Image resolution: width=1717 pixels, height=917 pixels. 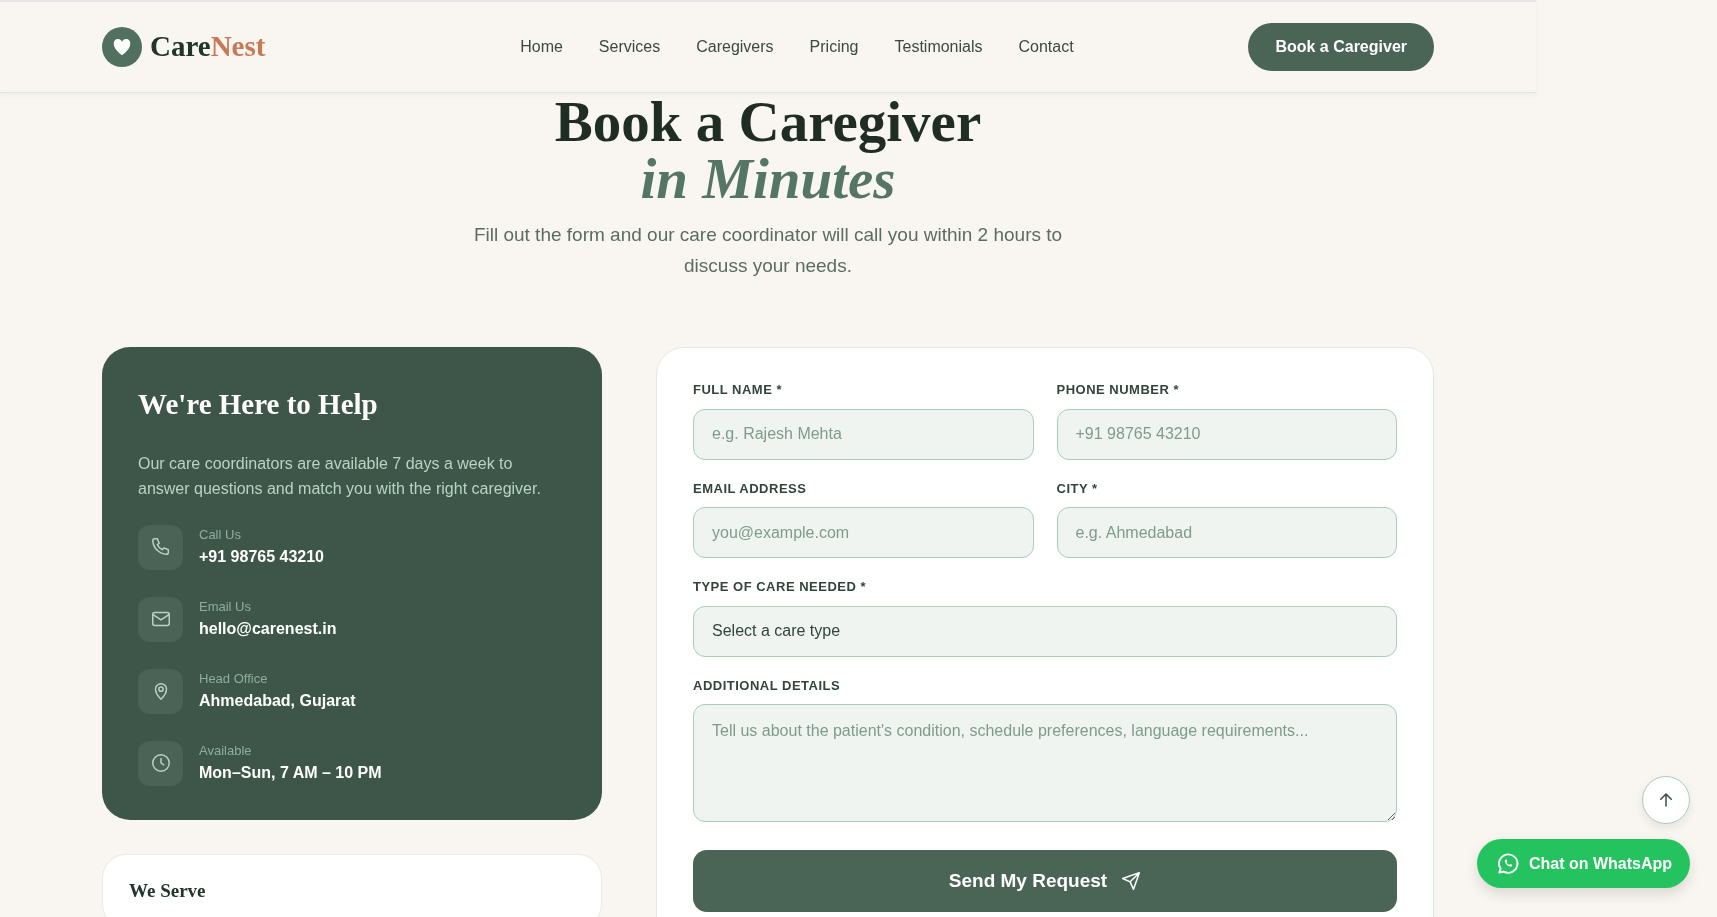 I want to click on contact-label: Available, so click(x=226, y=751).